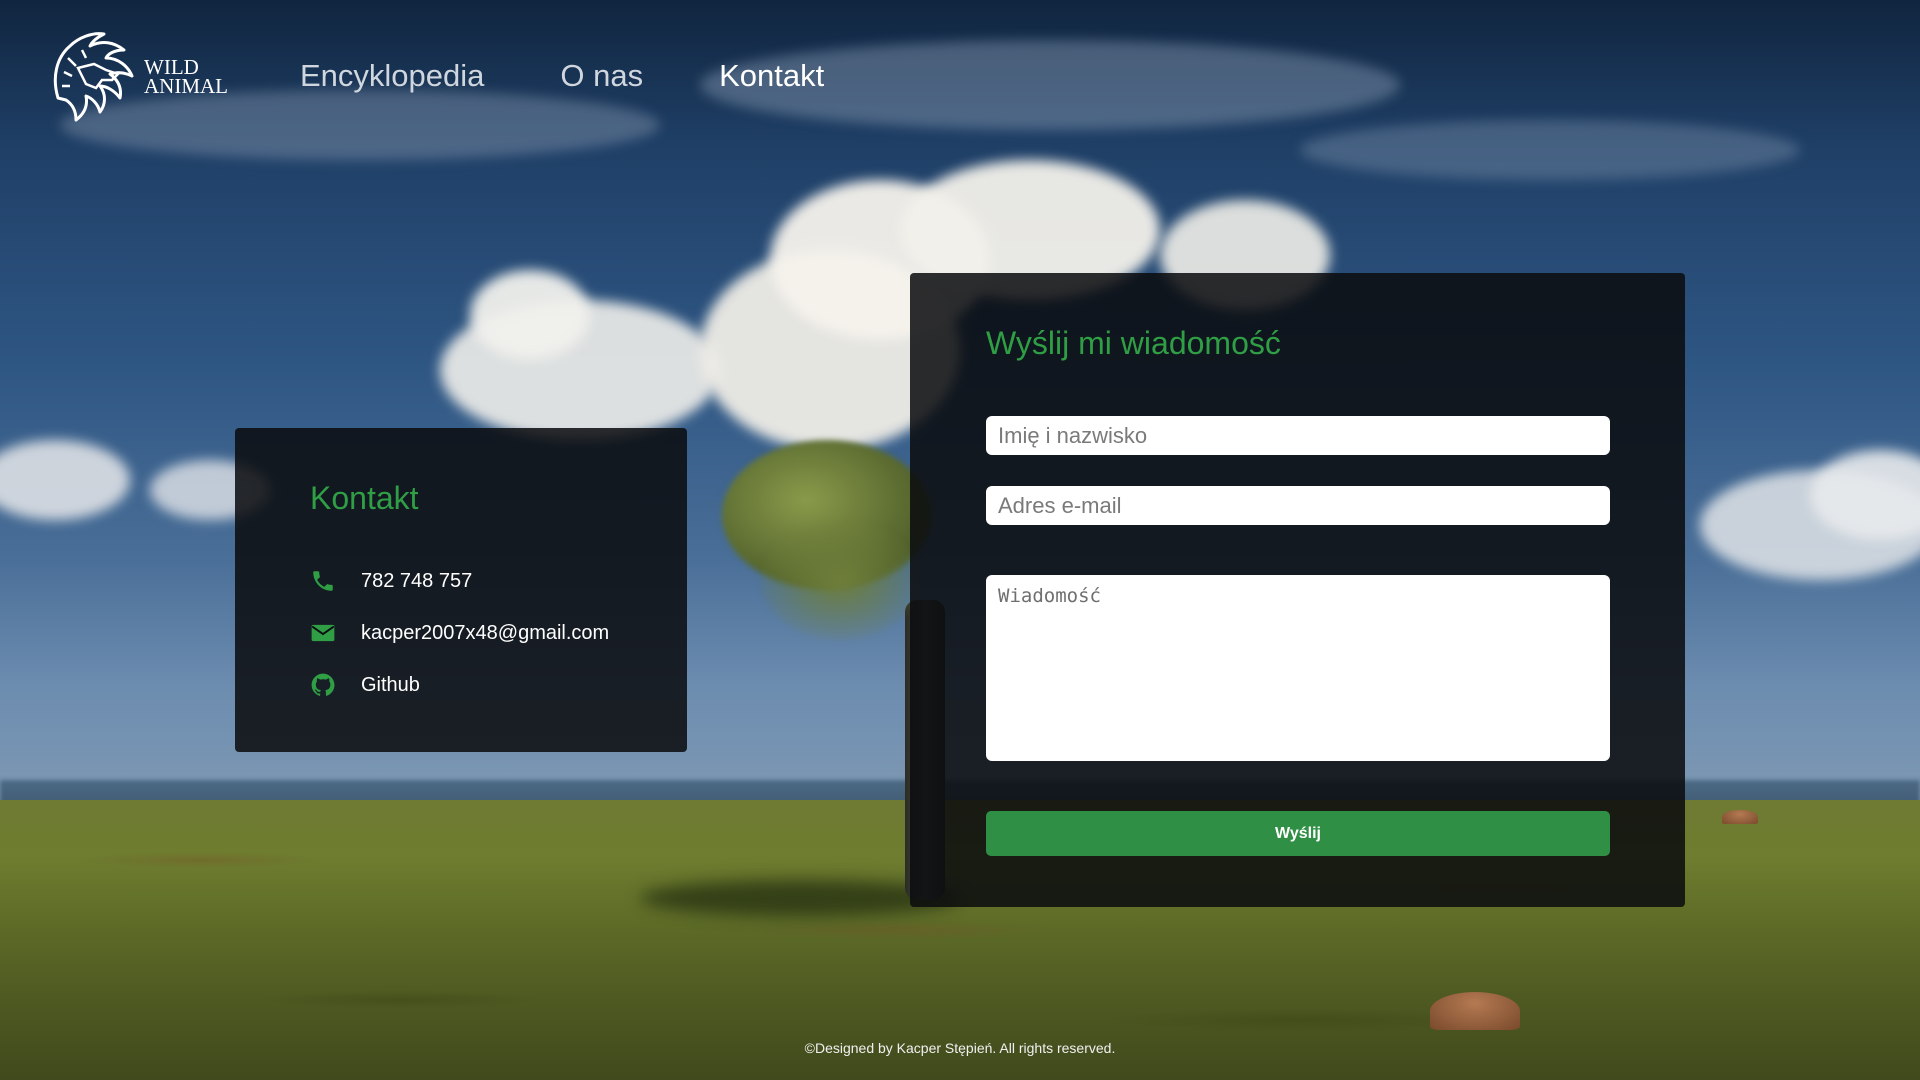 The width and height of the screenshot is (1920, 1080). What do you see at coordinates (840, 580) in the screenshot?
I see `tree-canopy` at bounding box center [840, 580].